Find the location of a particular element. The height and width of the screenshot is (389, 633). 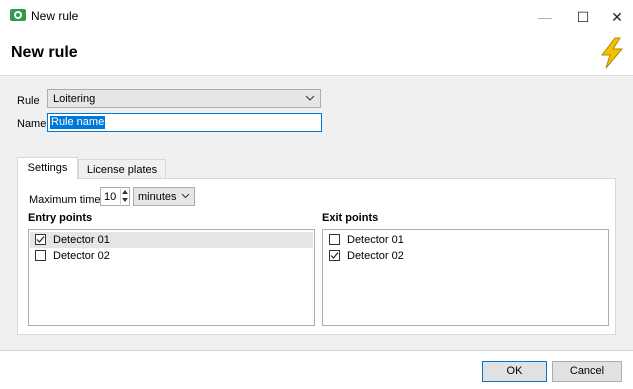

entry-points-heading: Entry points is located at coordinates (60, 218).